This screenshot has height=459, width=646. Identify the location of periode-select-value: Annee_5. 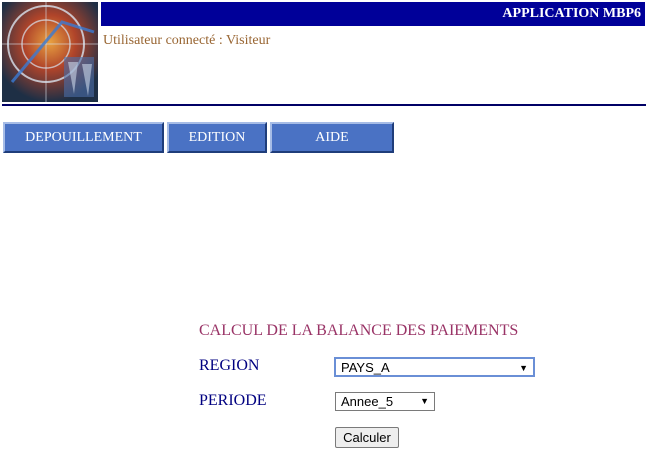
(367, 401).